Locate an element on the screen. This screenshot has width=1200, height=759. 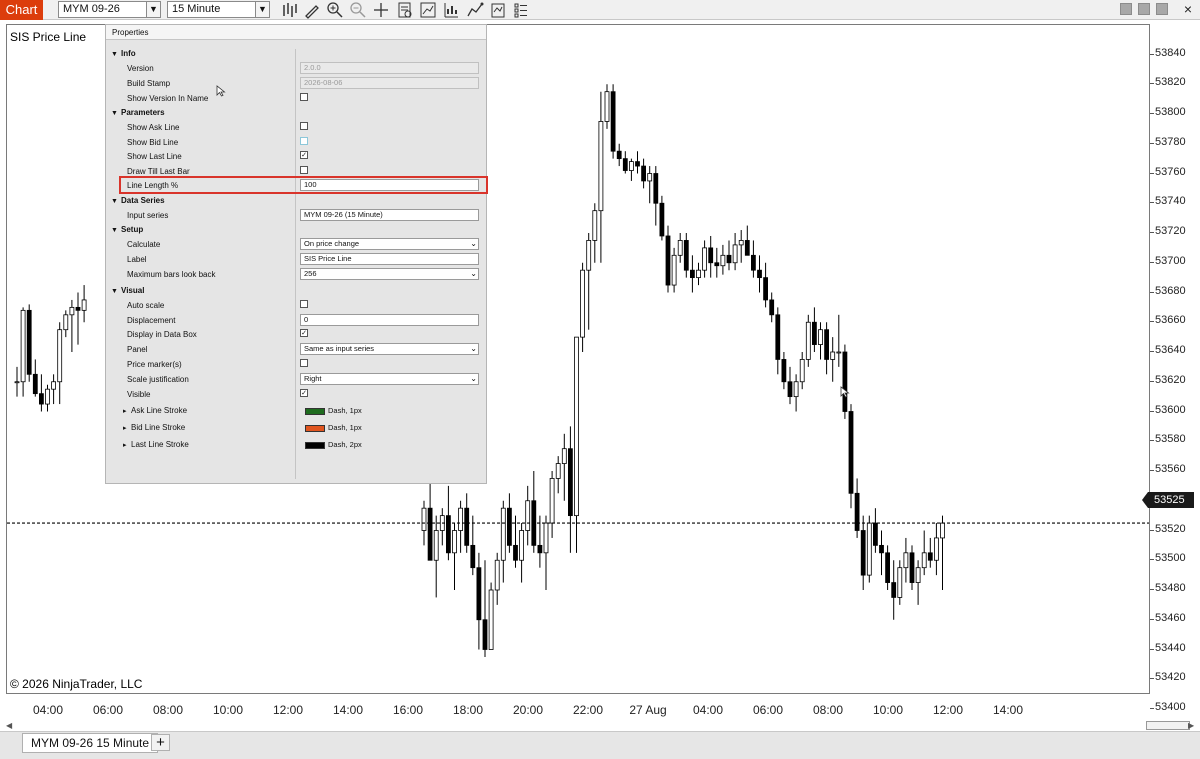
auto-scale-checkbox is located at coordinates (304, 304).